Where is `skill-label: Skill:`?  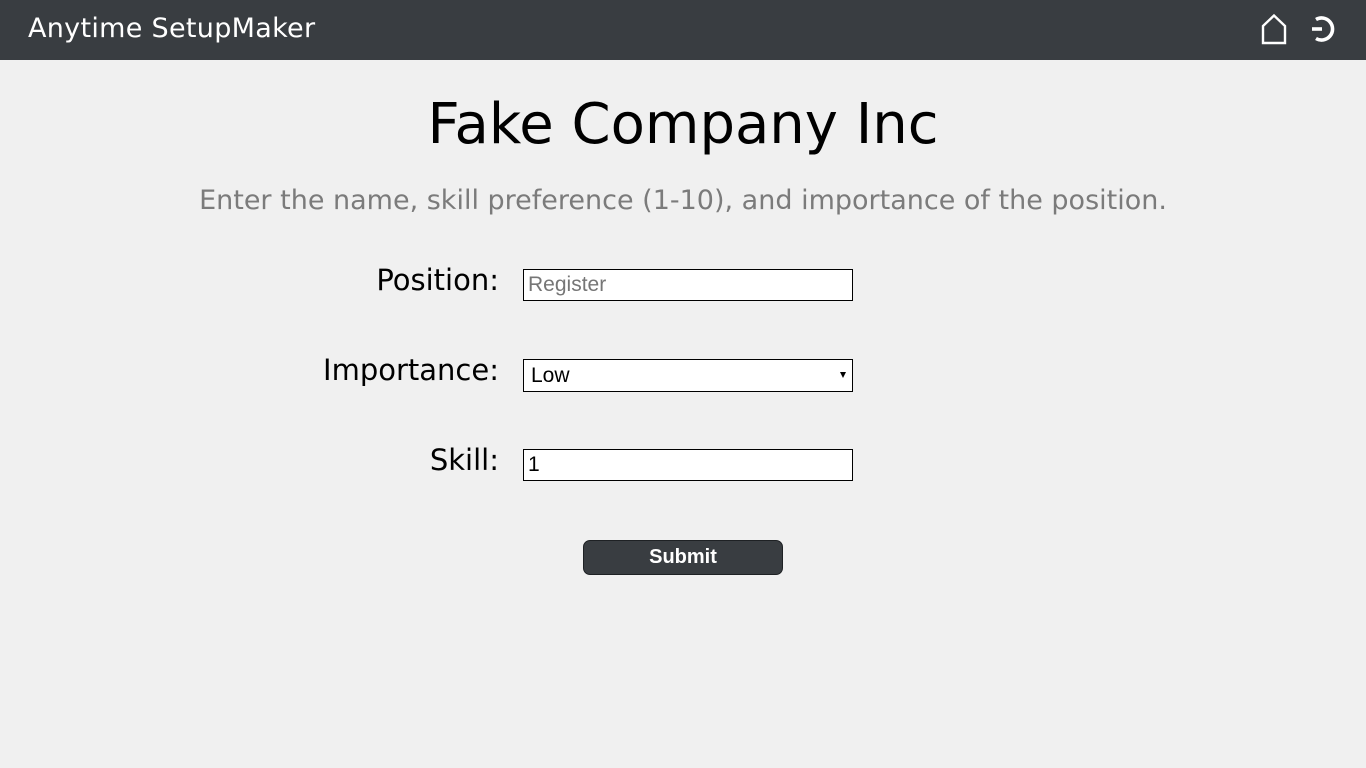
skill-label: Skill: is located at coordinates (464, 460).